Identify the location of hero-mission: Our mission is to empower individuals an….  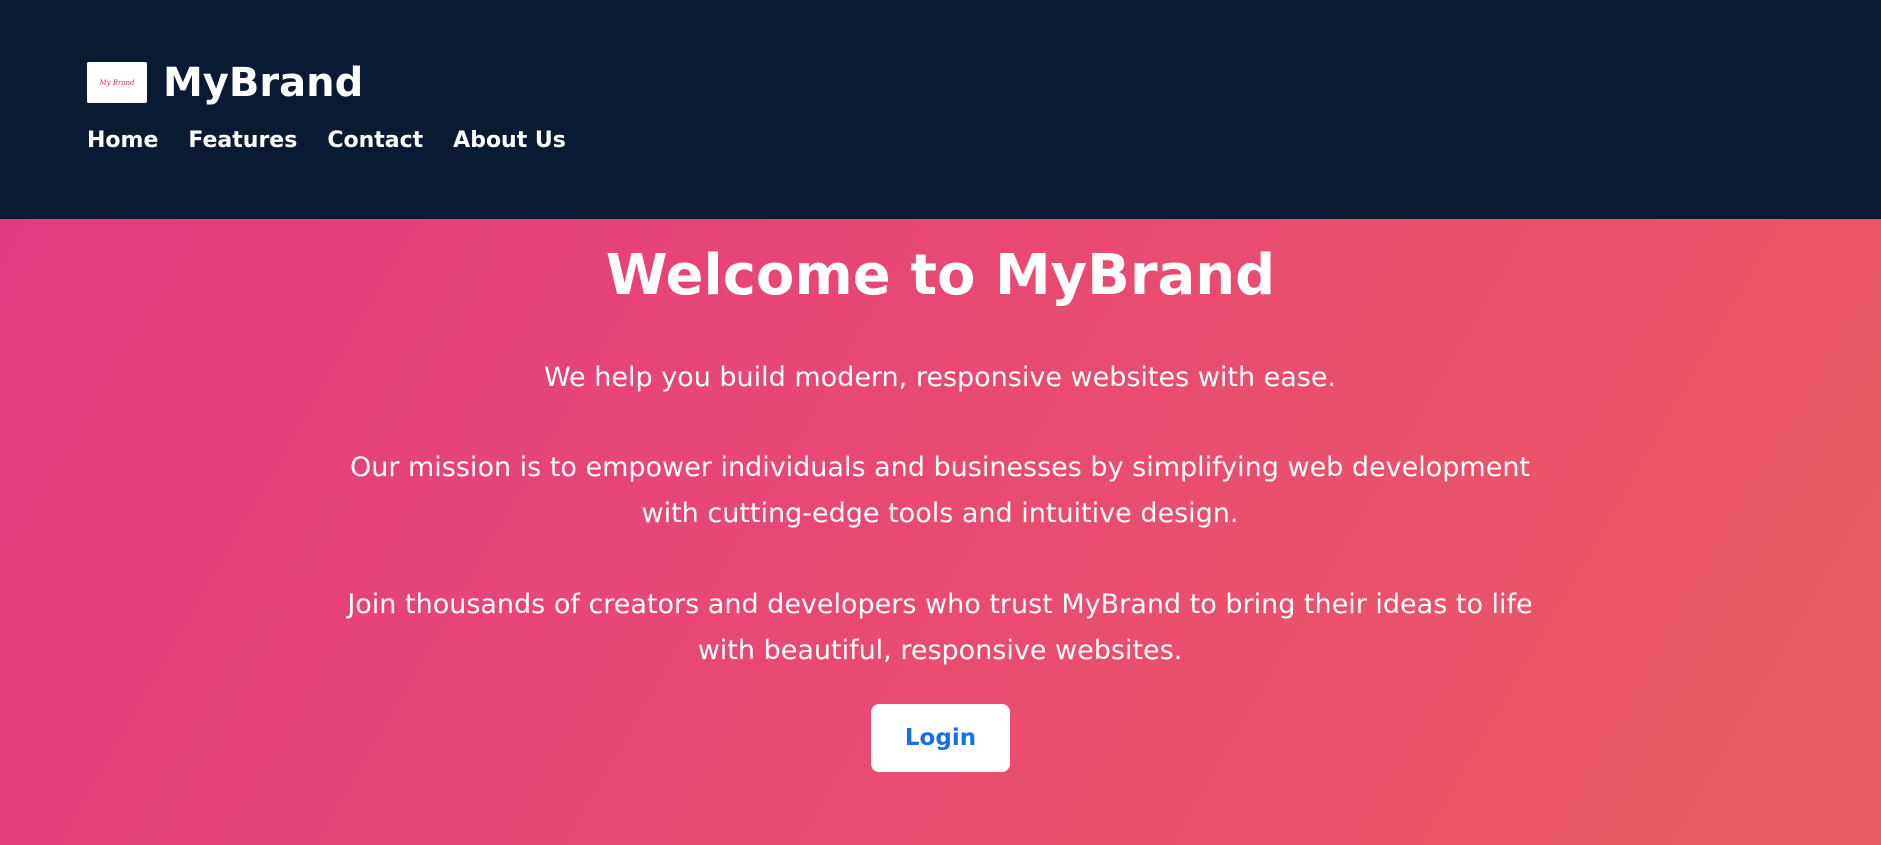
(940, 490).